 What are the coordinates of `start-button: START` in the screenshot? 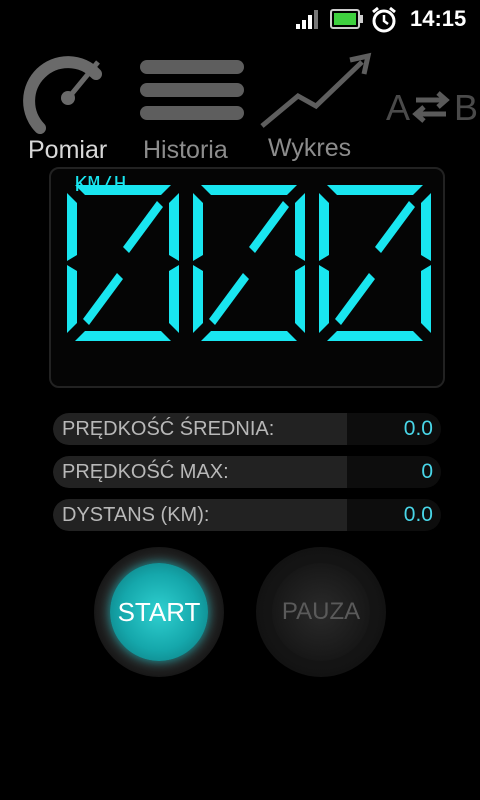 It's located at (159, 612).